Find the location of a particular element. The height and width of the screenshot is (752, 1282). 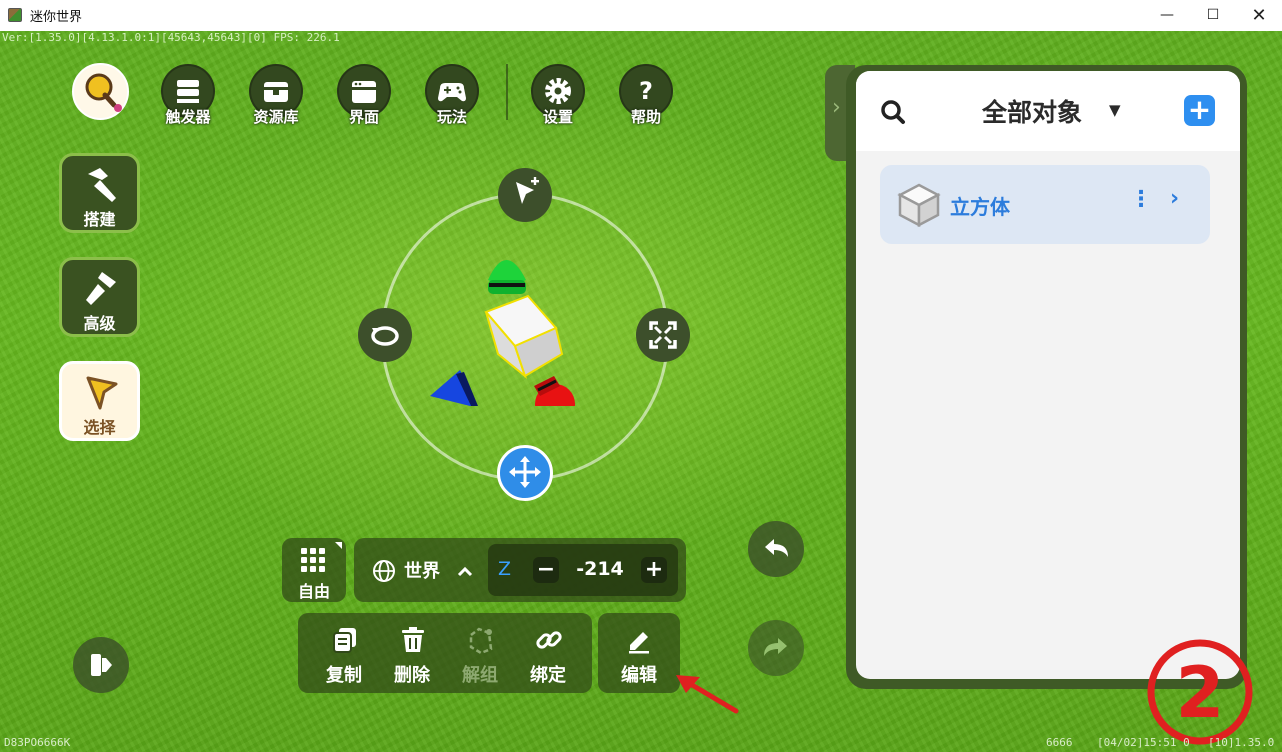

coordinate-bar: 世界 Z − -214 + is located at coordinates (520, 570).